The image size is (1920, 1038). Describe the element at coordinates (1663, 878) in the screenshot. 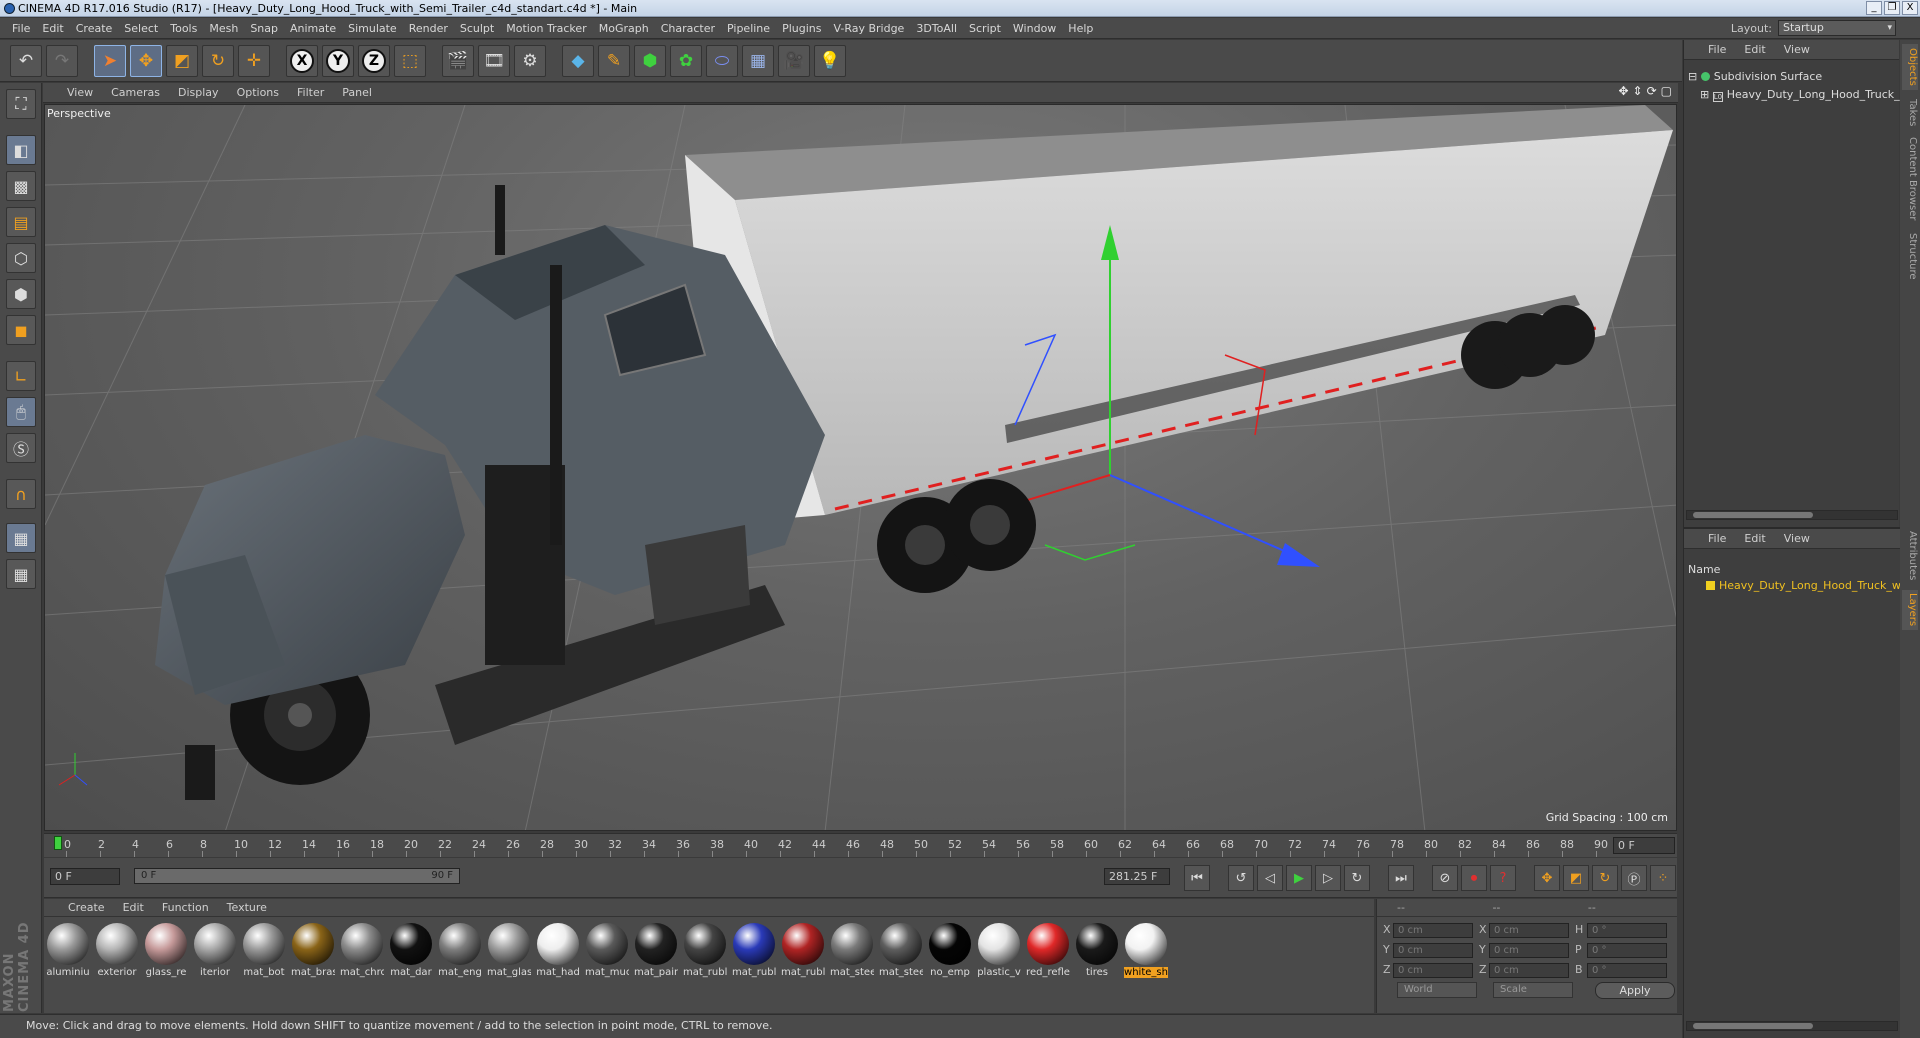

I see `key-pla-button: ⁘` at that location.